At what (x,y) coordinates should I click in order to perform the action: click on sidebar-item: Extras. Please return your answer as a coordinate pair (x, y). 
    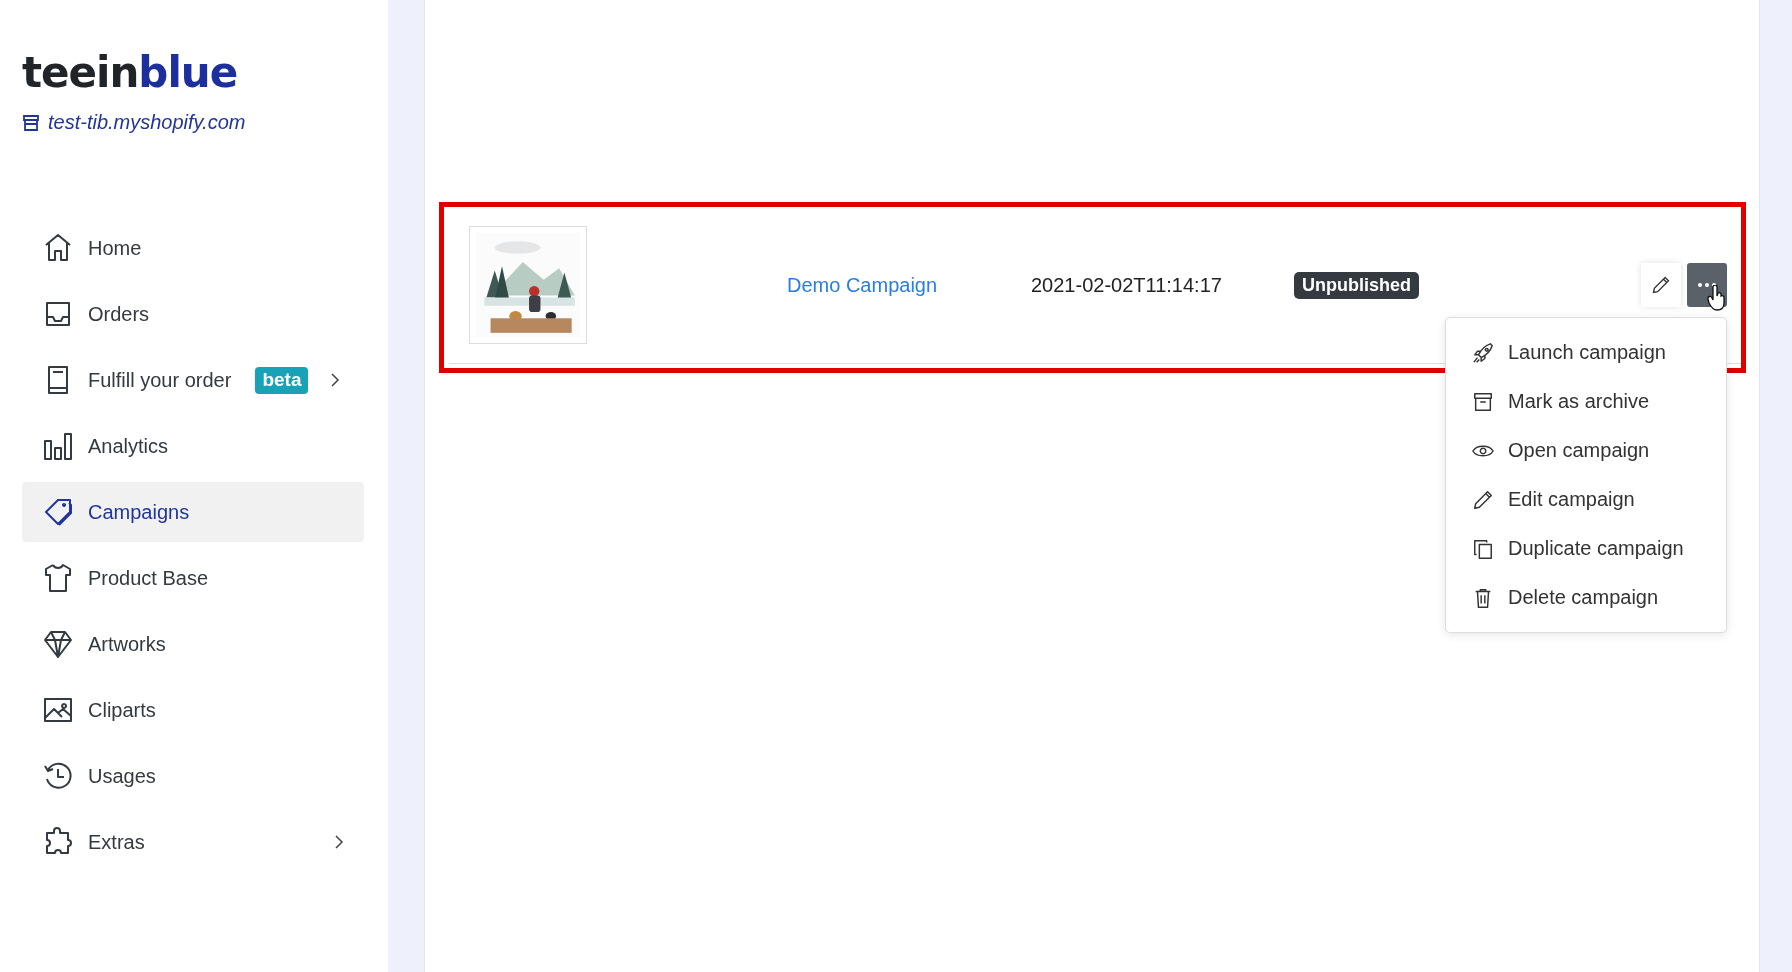
    Looking at the image, I should click on (193, 842).